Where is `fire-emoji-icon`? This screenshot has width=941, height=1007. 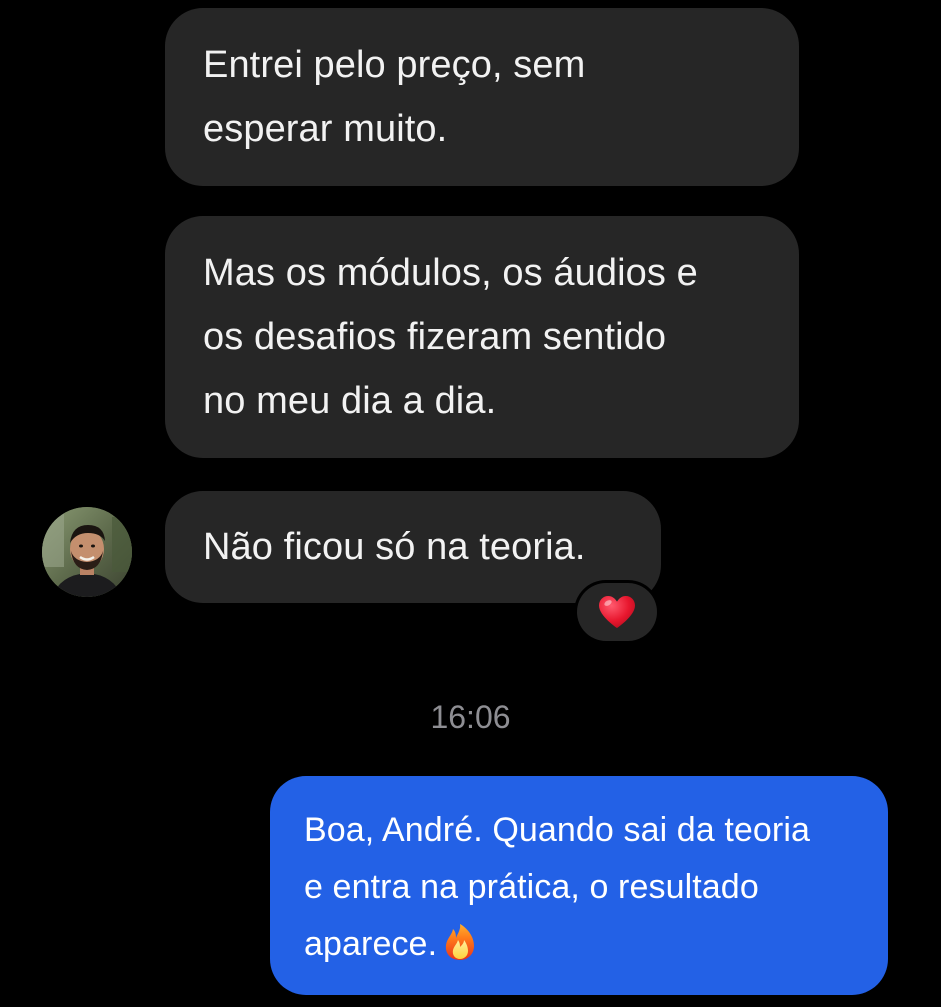 fire-emoji-icon is located at coordinates (460, 950).